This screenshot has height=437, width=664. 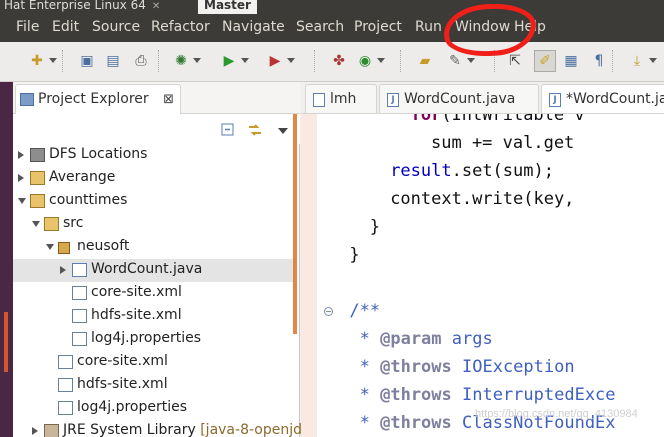 I want to click on next-annotation-icon: ⤓, so click(x=642, y=61).